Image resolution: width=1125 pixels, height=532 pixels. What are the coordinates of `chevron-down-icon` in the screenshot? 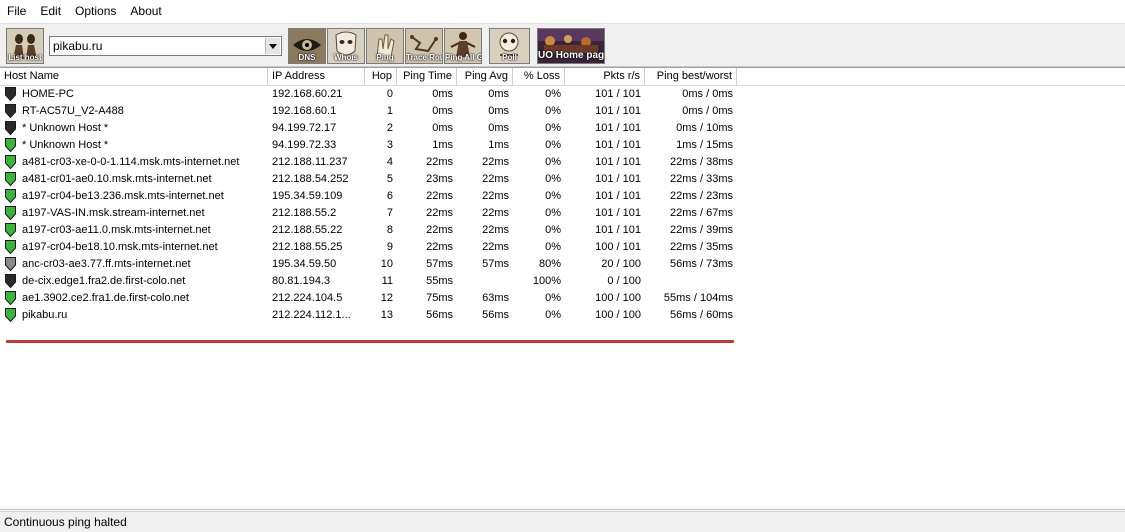 It's located at (272, 46).